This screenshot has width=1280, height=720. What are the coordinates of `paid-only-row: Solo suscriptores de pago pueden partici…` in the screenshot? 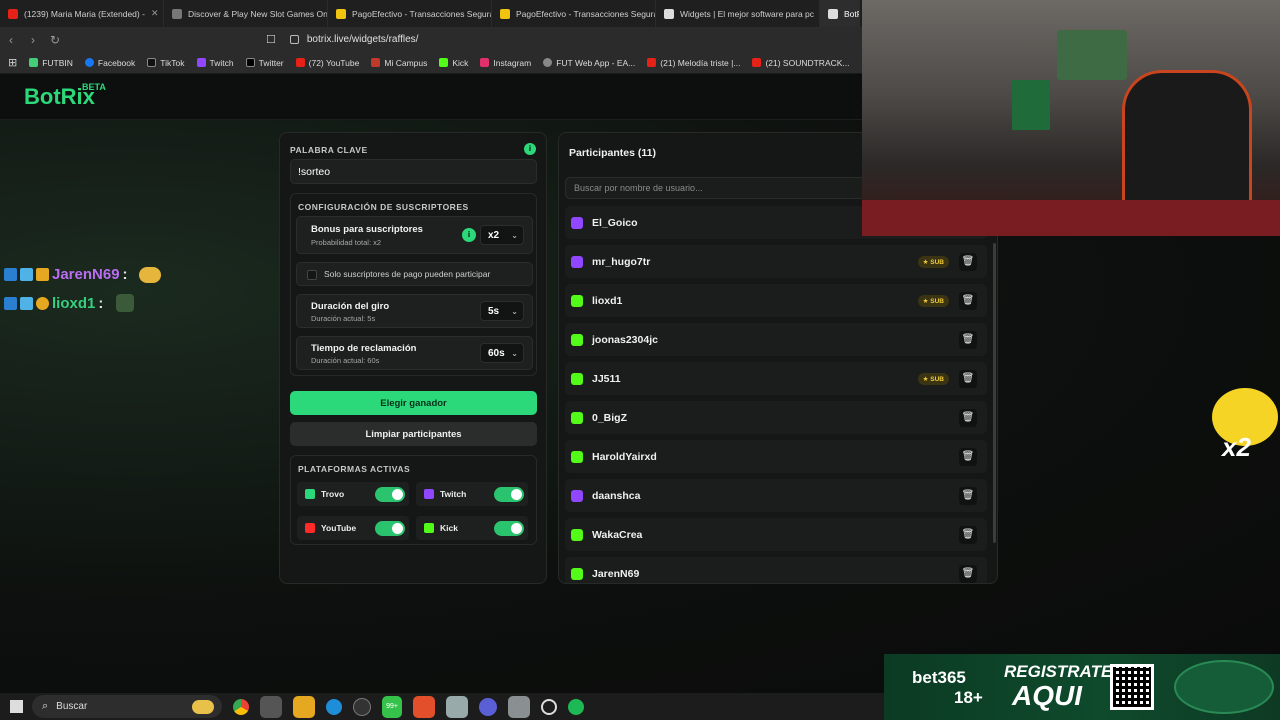 It's located at (414, 274).